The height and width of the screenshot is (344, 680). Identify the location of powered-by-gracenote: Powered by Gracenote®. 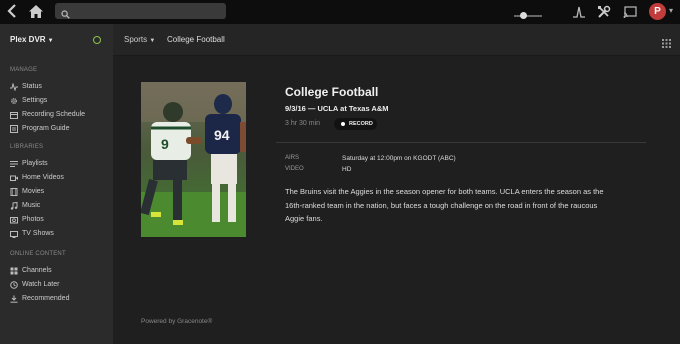
(177, 321).